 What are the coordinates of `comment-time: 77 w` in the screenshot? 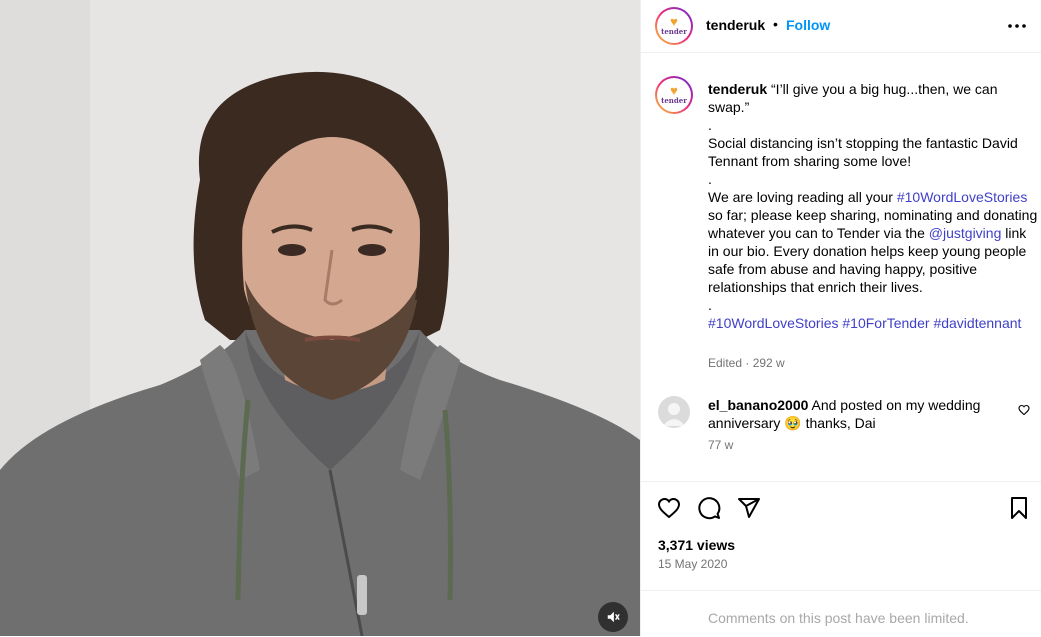 It's located at (721, 445).